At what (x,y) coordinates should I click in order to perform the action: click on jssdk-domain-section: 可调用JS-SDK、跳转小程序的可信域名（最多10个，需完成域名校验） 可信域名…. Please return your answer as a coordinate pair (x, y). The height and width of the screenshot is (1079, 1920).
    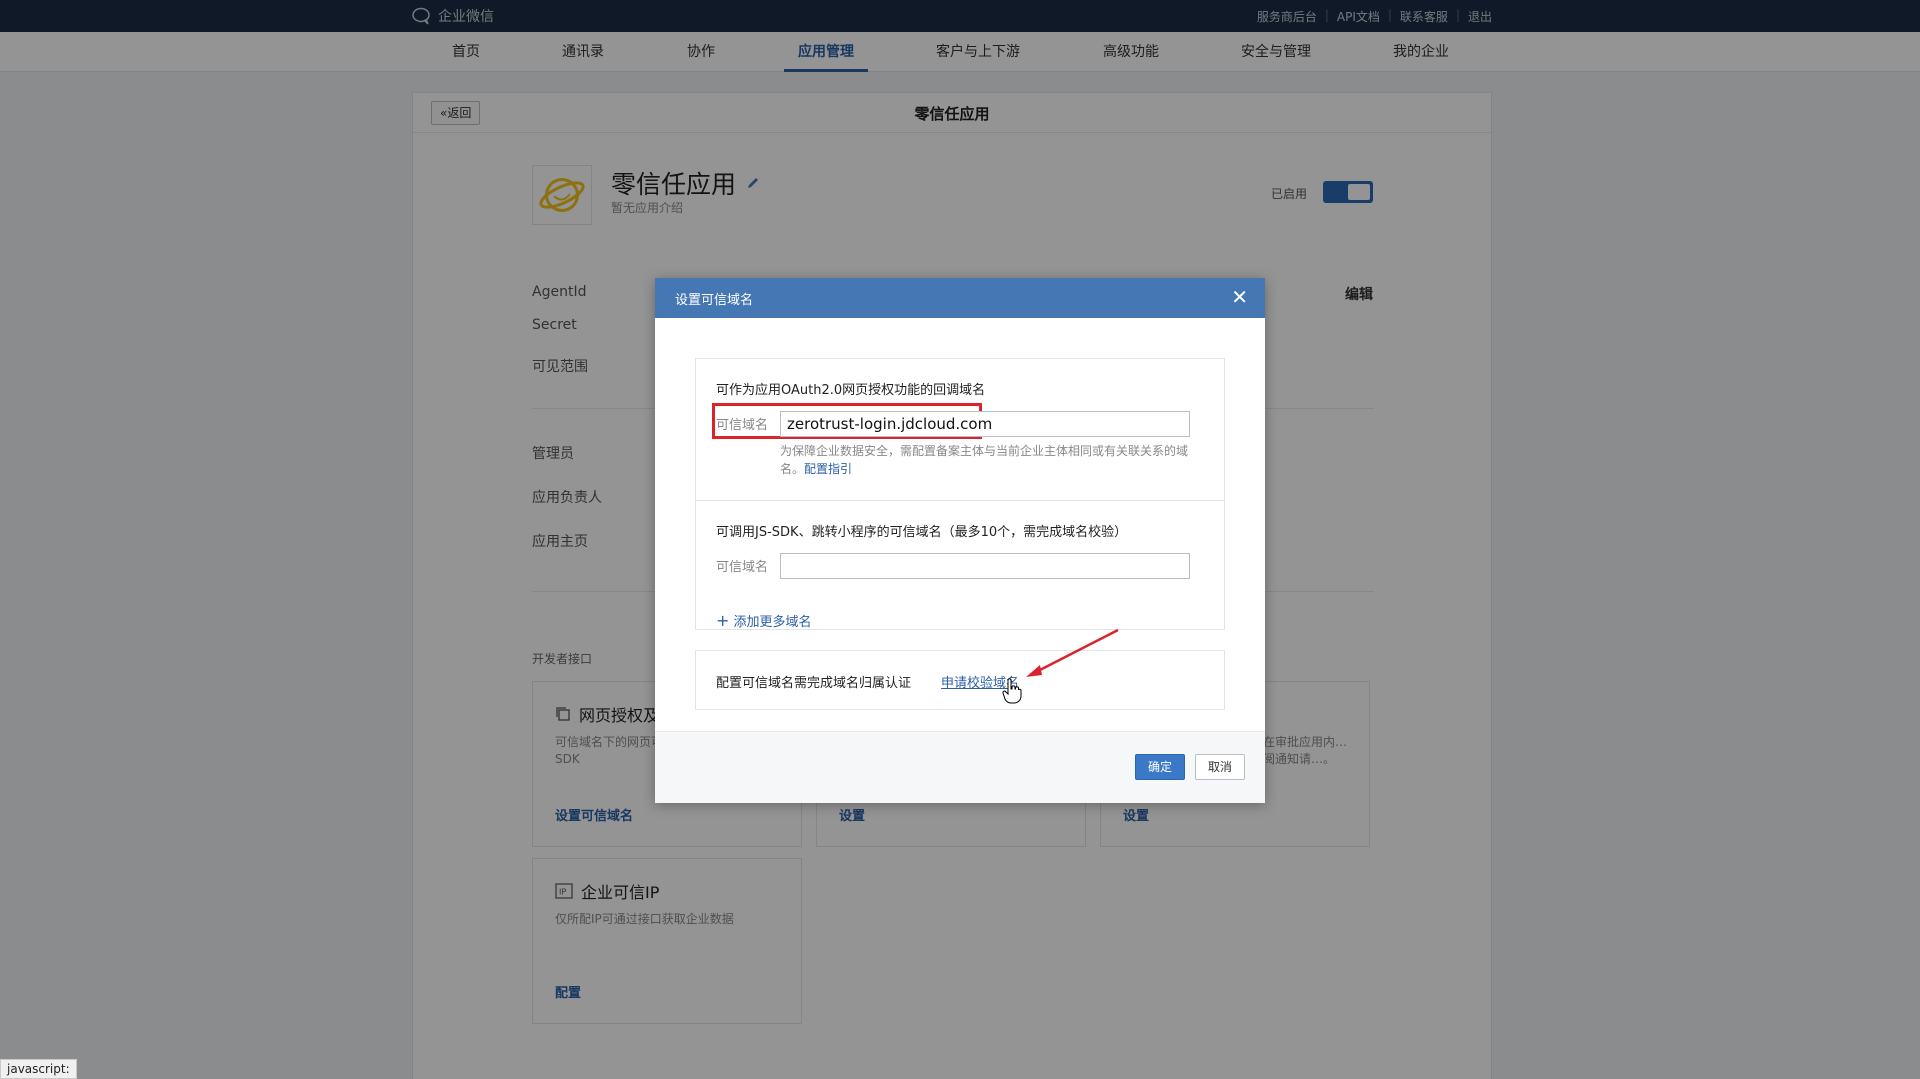
    Looking at the image, I should click on (960, 565).